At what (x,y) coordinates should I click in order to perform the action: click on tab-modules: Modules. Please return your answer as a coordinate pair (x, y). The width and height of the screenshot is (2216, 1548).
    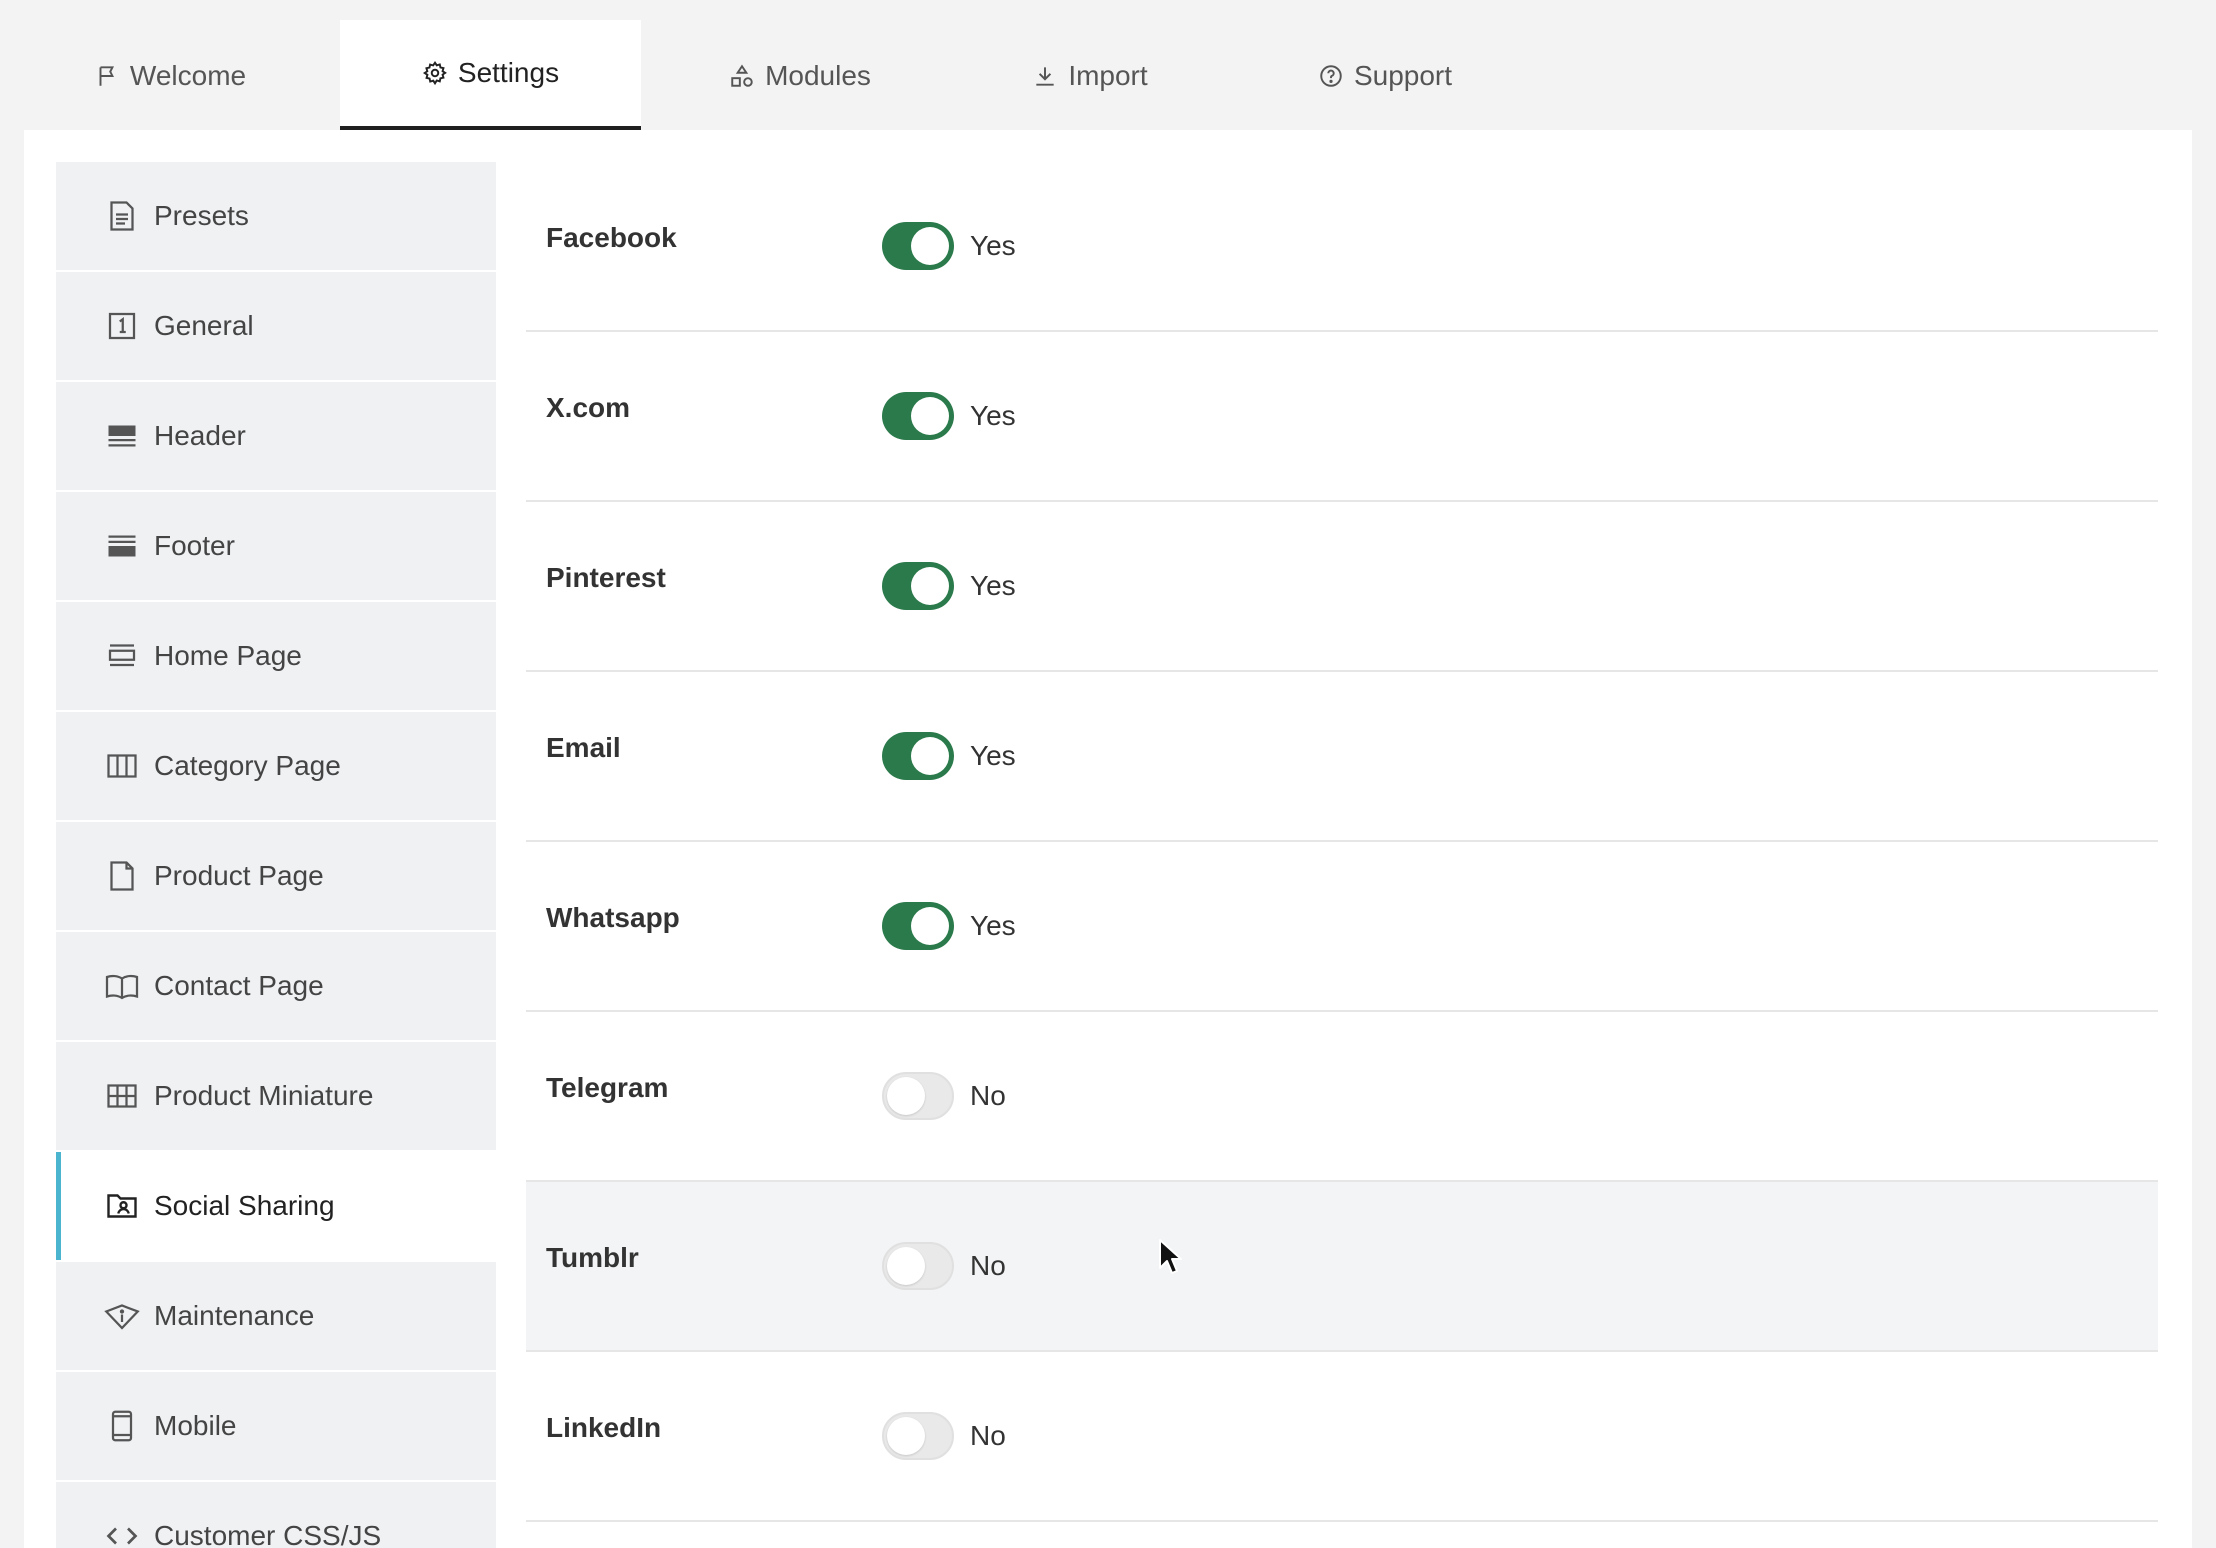
    Looking at the image, I should click on (800, 76).